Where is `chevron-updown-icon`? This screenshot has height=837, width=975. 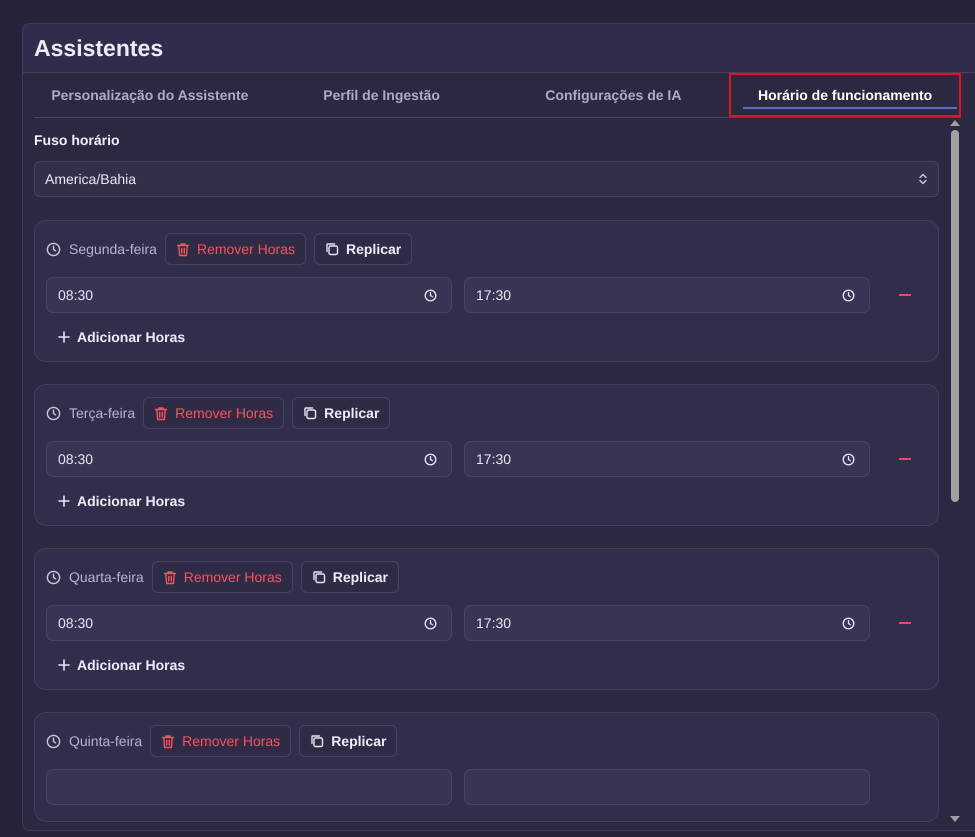
chevron-updown-icon is located at coordinates (923, 179).